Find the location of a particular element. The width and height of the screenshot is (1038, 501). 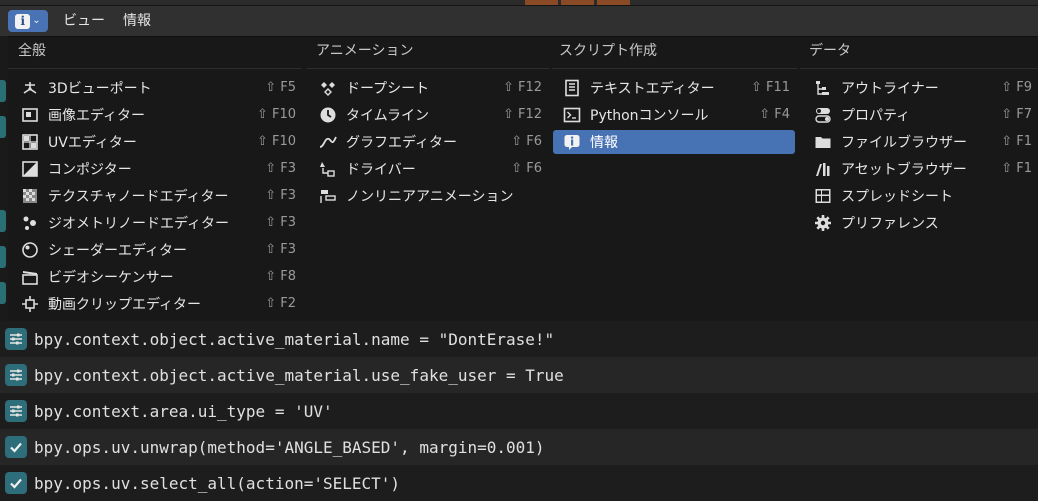

menu-item-label: ジオメトリノードエディター is located at coordinates (139, 224).